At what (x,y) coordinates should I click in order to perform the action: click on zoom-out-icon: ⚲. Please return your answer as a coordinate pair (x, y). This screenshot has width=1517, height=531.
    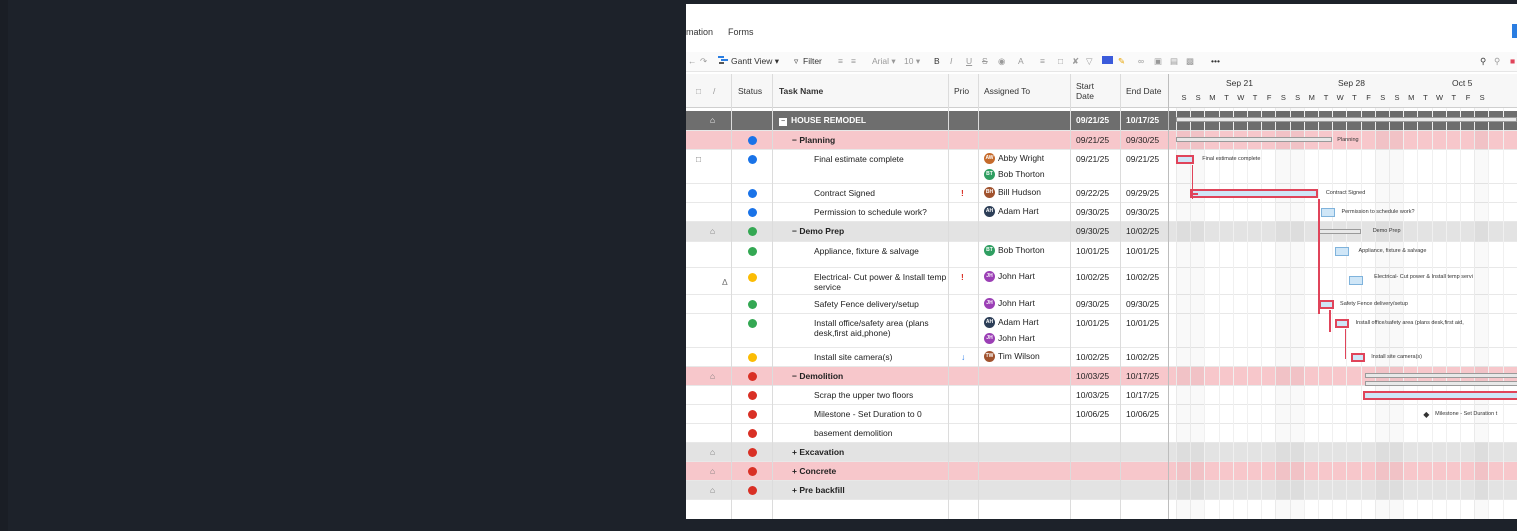
    Looking at the image, I should click on (1497, 61).